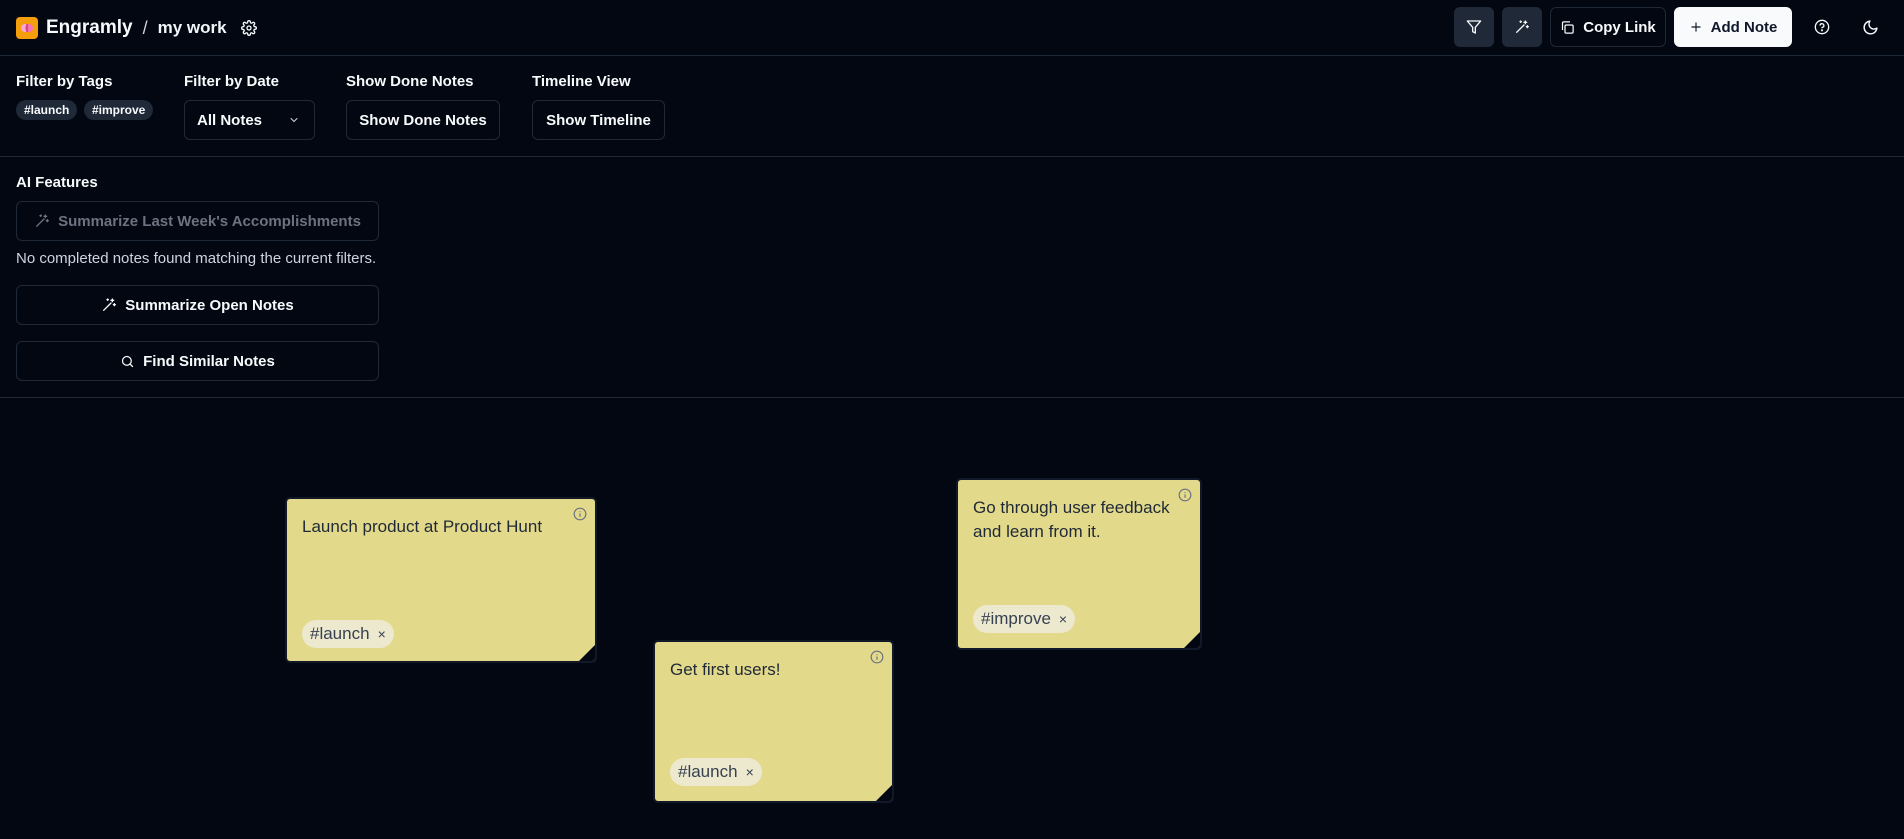  I want to click on search-icon, so click(128, 361).